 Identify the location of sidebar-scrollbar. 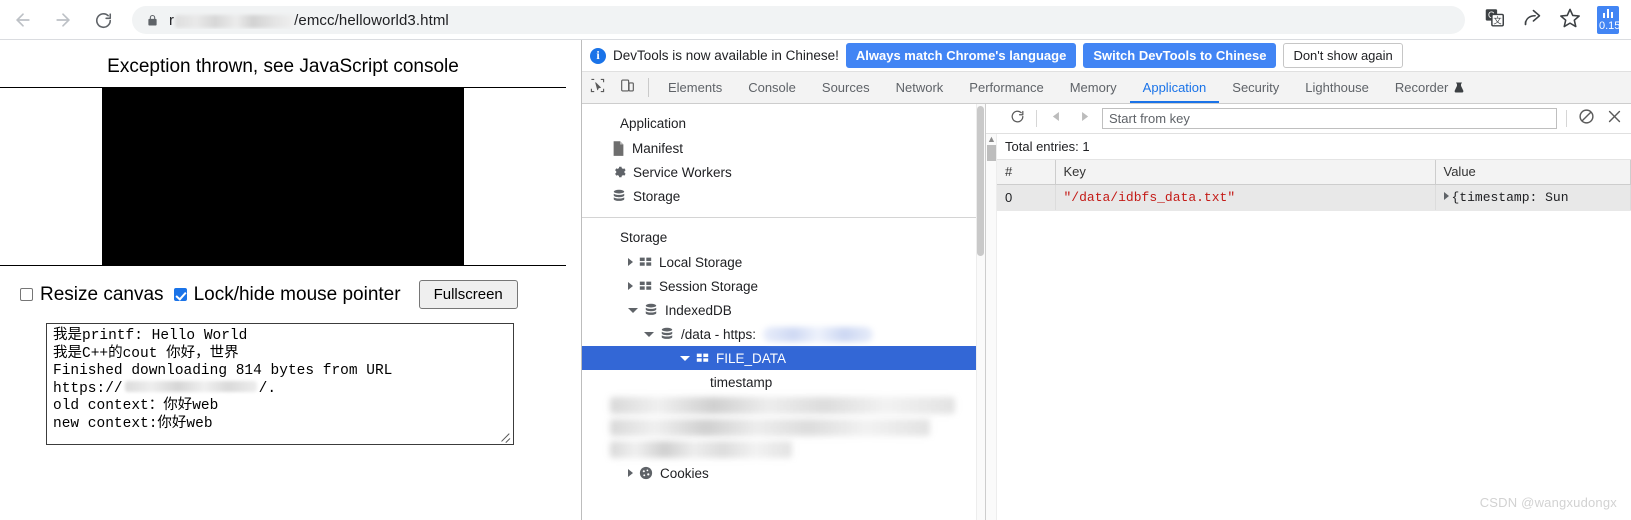
(980, 312).